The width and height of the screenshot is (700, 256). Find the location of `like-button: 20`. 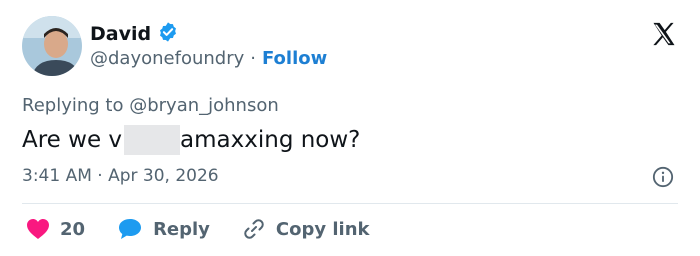

like-button: 20 is located at coordinates (55, 229).